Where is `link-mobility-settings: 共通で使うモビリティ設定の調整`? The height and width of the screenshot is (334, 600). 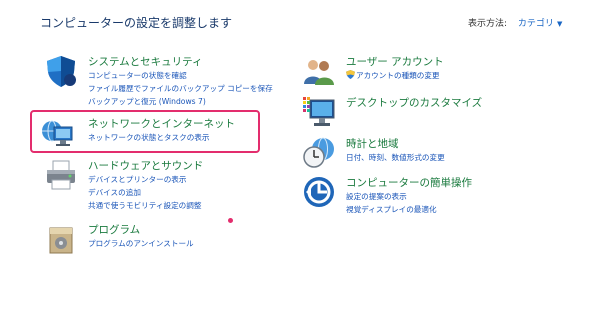
link-mobility-settings: 共通で使うモビリティ設定の調整 is located at coordinates (144, 205).